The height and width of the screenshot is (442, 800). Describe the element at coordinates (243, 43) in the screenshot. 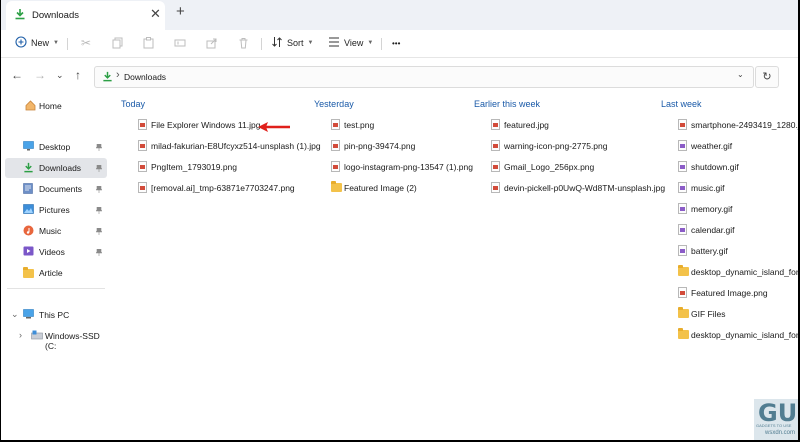

I see `delete-icon` at that location.